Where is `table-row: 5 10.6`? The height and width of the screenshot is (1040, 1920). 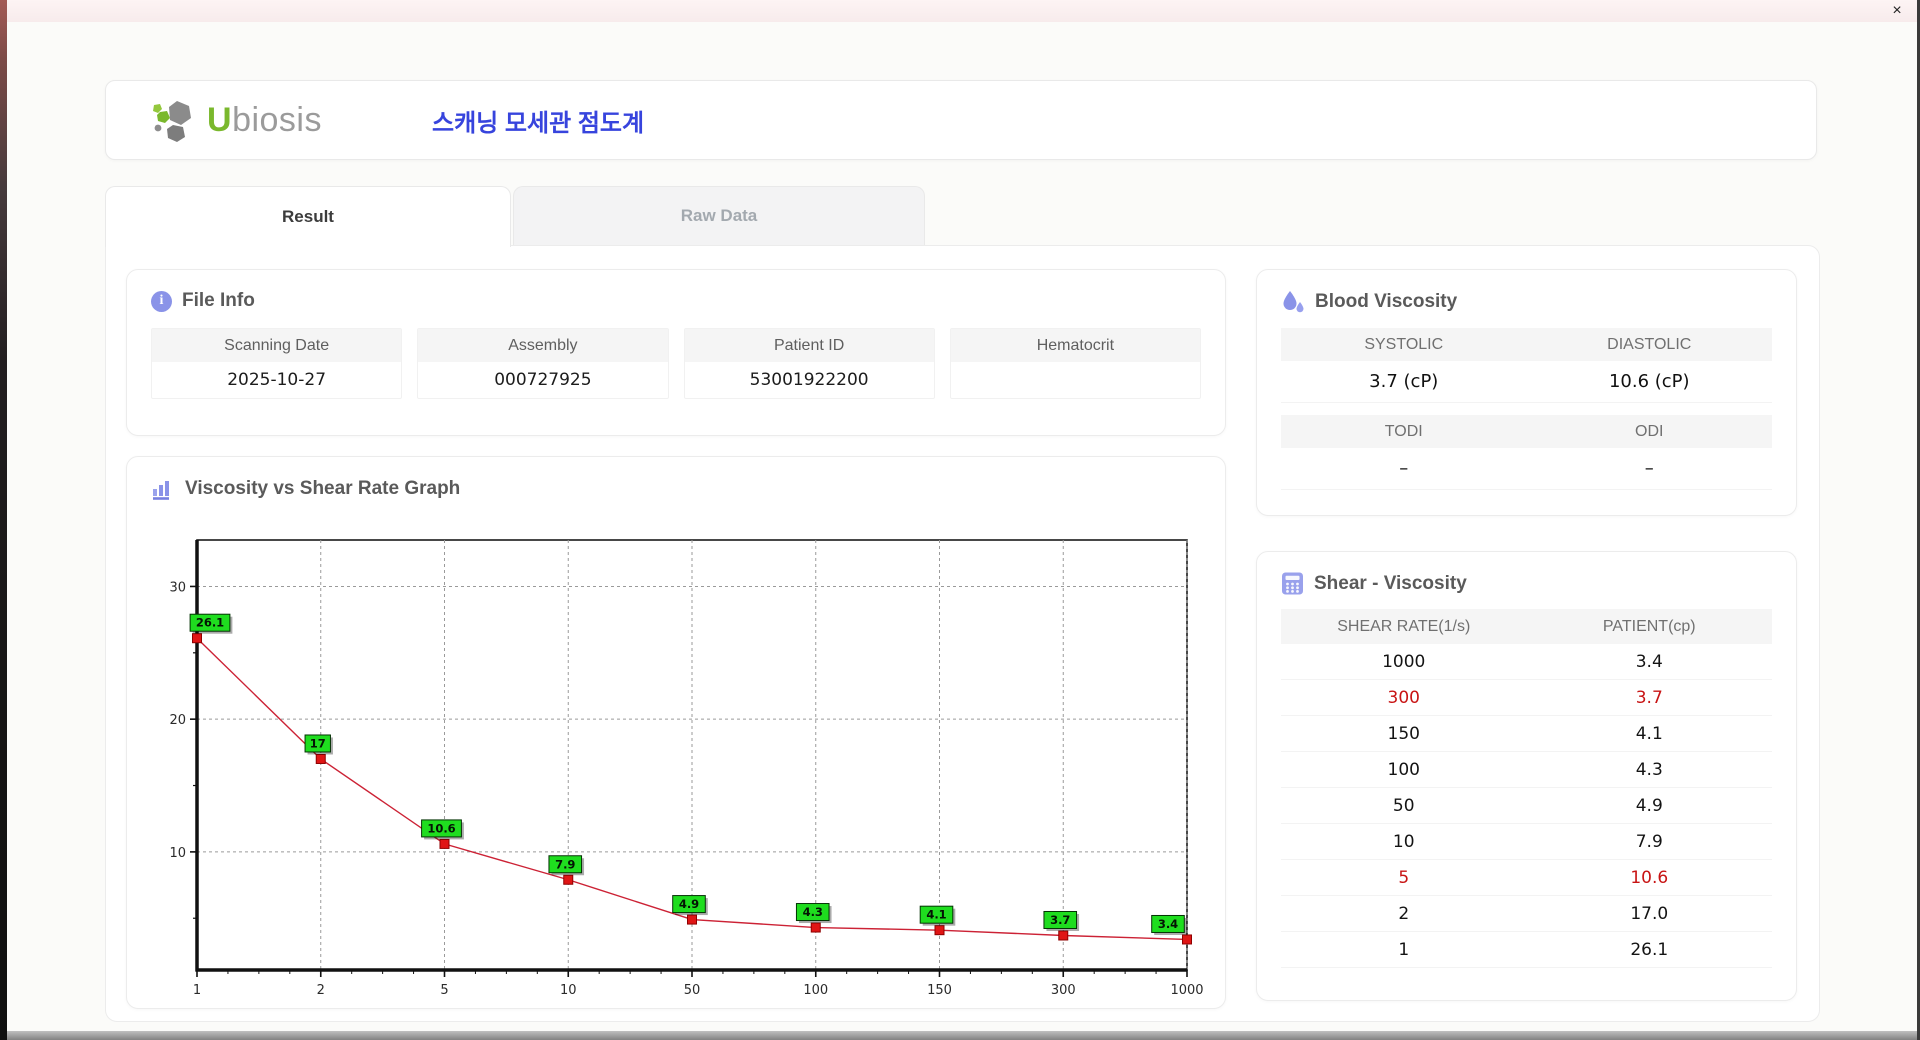 table-row: 5 10.6 is located at coordinates (1526, 878).